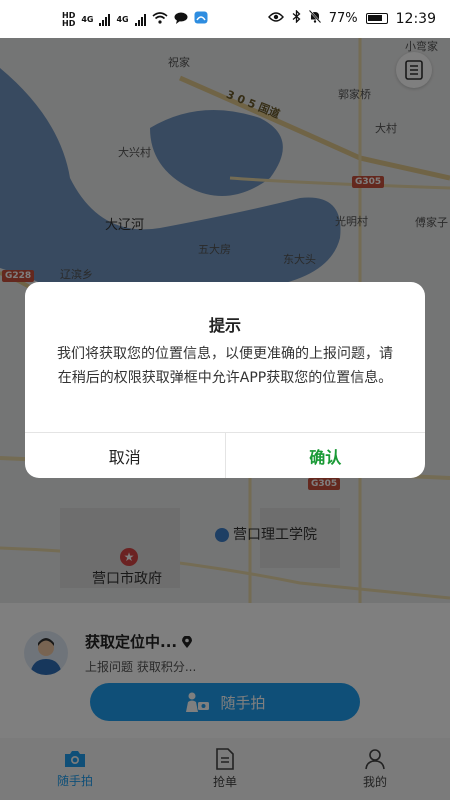  What do you see at coordinates (275, 18) in the screenshot?
I see `eye-icon` at bounding box center [275, 18].